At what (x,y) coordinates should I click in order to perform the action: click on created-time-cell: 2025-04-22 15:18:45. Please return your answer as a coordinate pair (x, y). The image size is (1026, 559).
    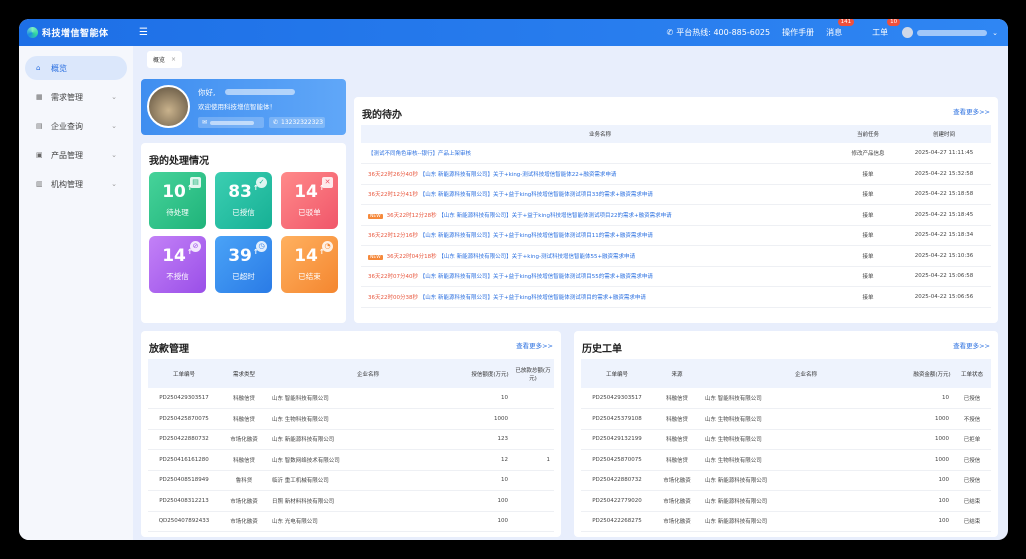
    Looking at the image, I should click on (944, 215).